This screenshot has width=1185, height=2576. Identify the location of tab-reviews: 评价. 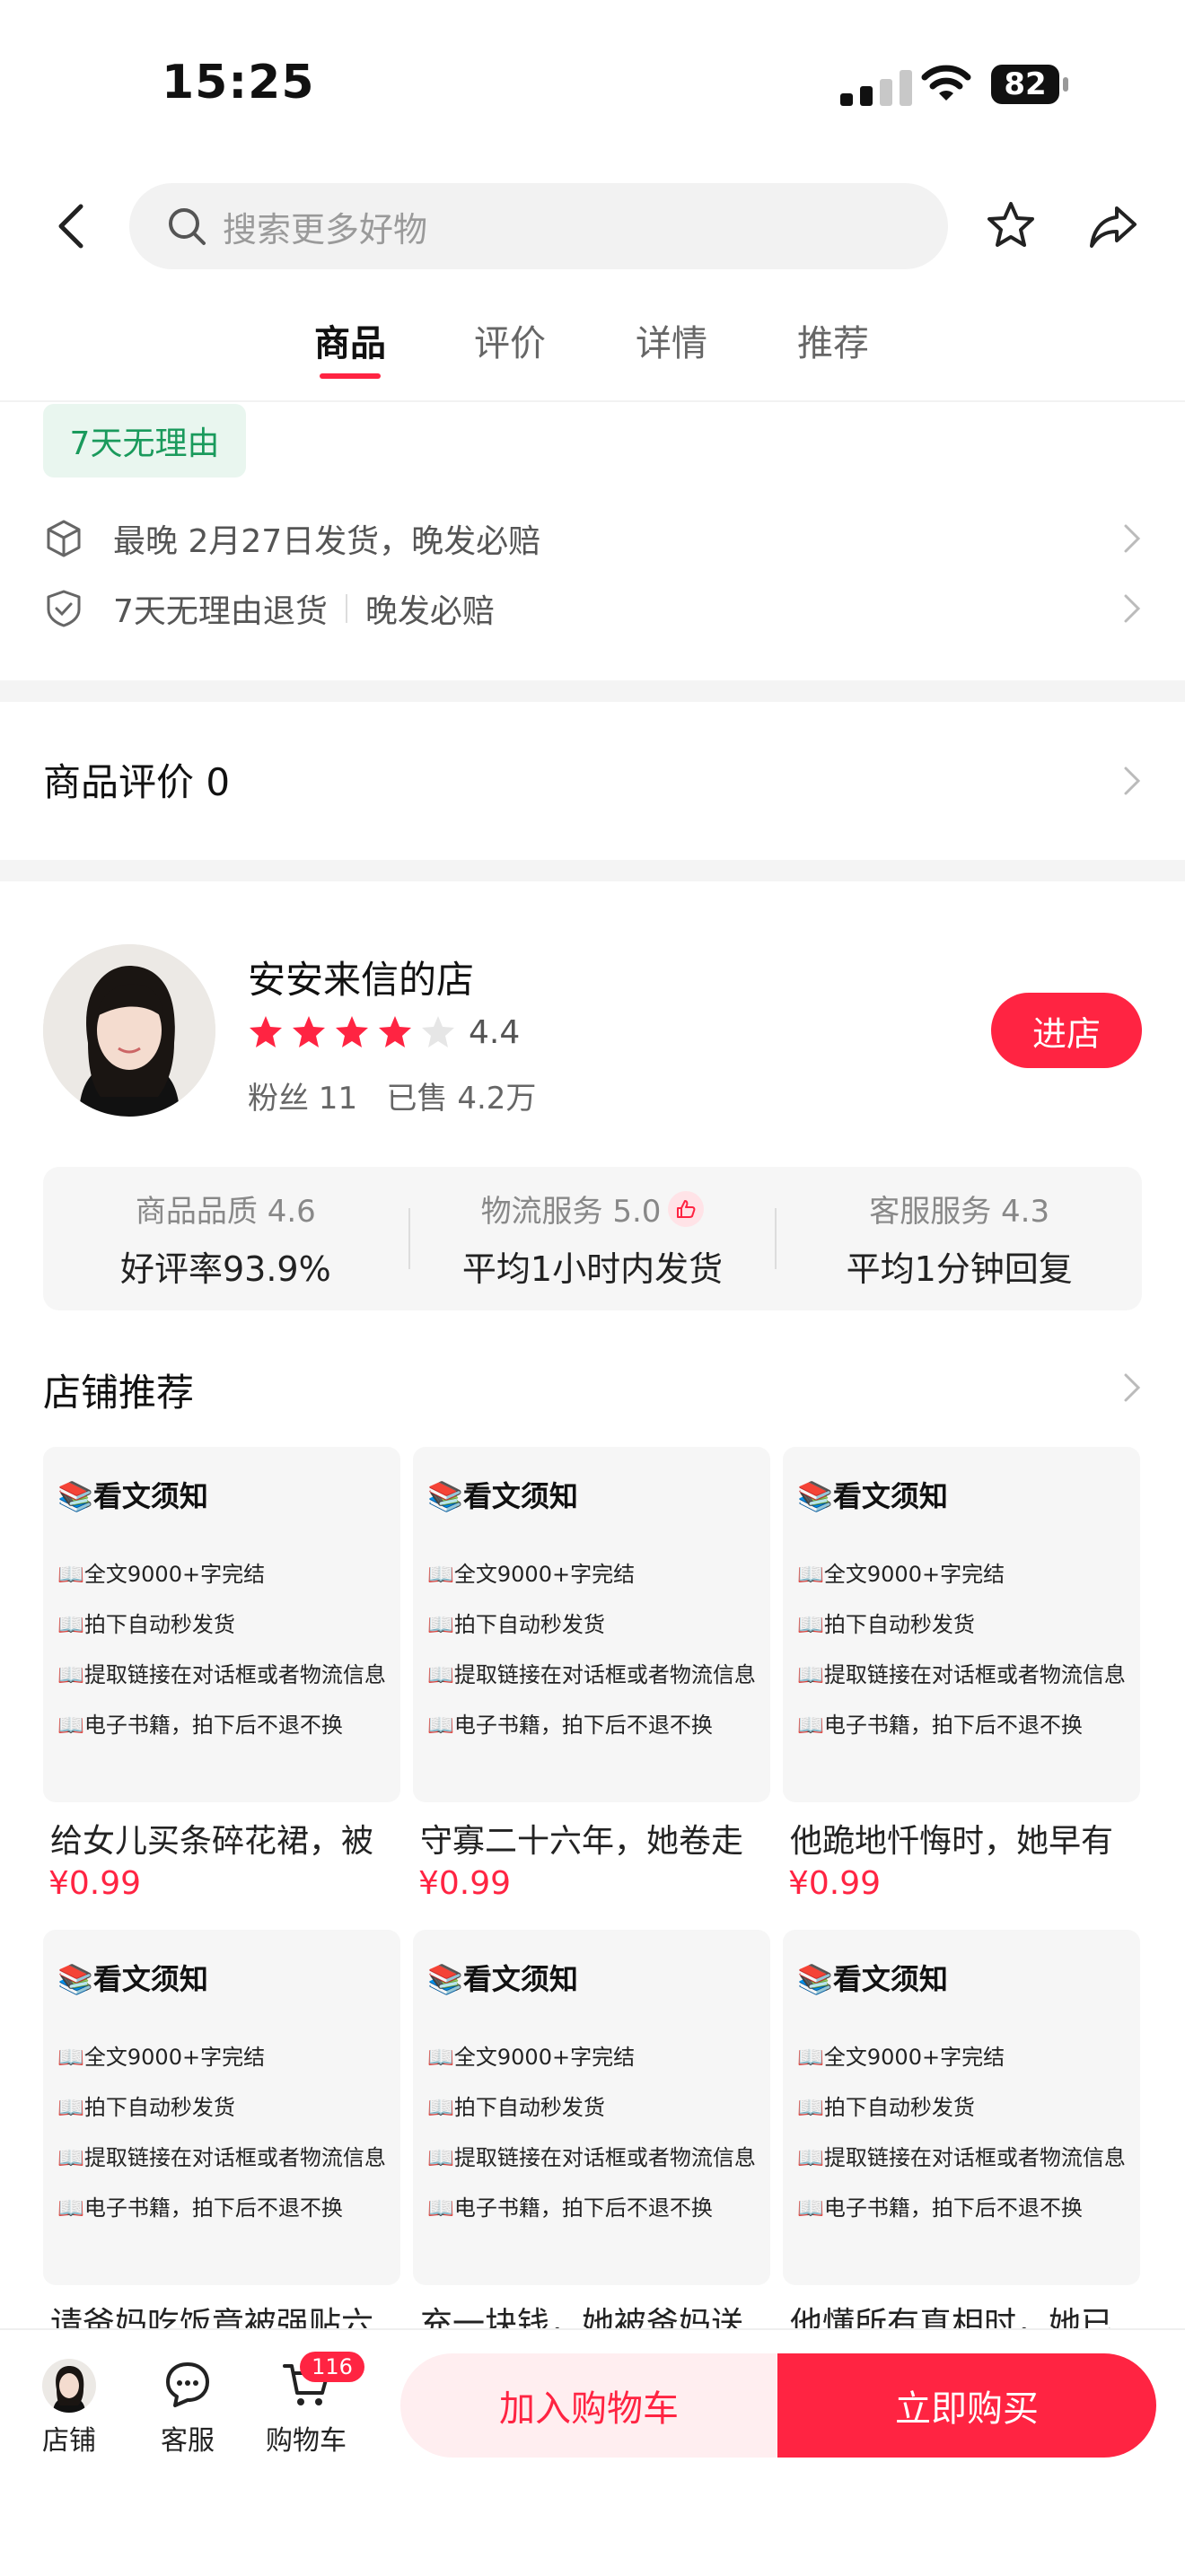
(510, 340).